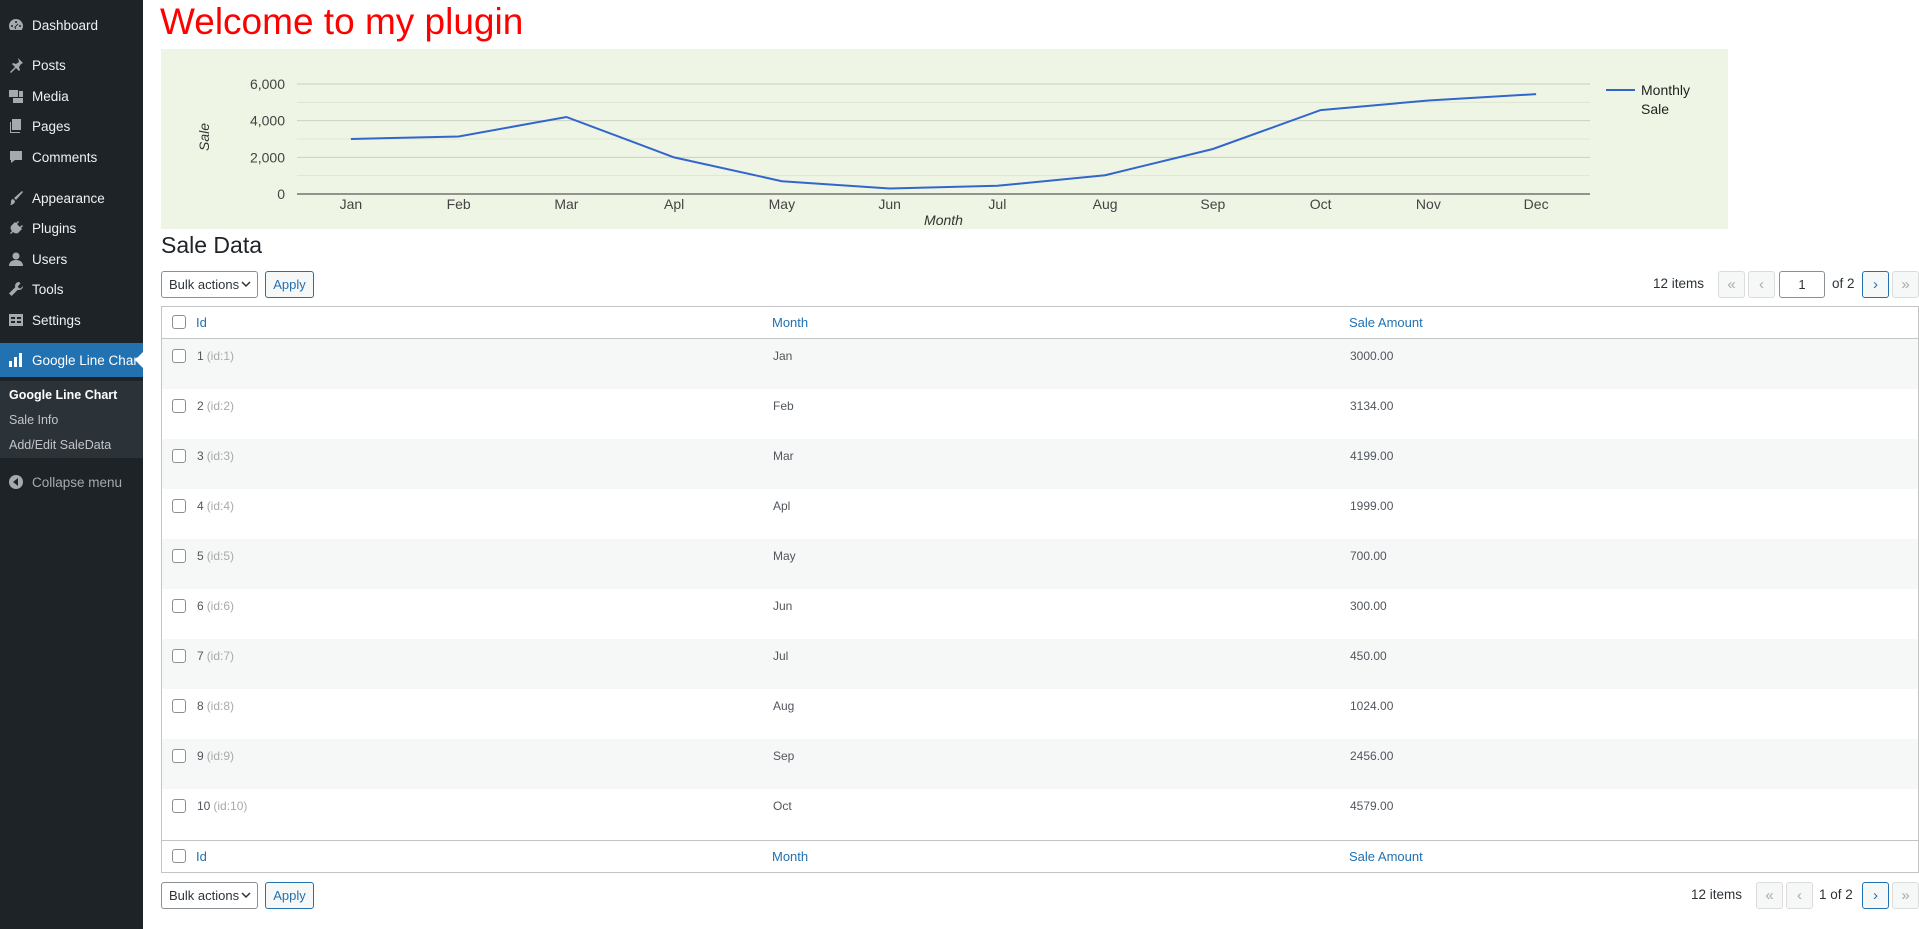 The width and height of the screenshot is (1919, 929). I want to click on table-footer: Id Month Sale Amount, so click(1040, 856).